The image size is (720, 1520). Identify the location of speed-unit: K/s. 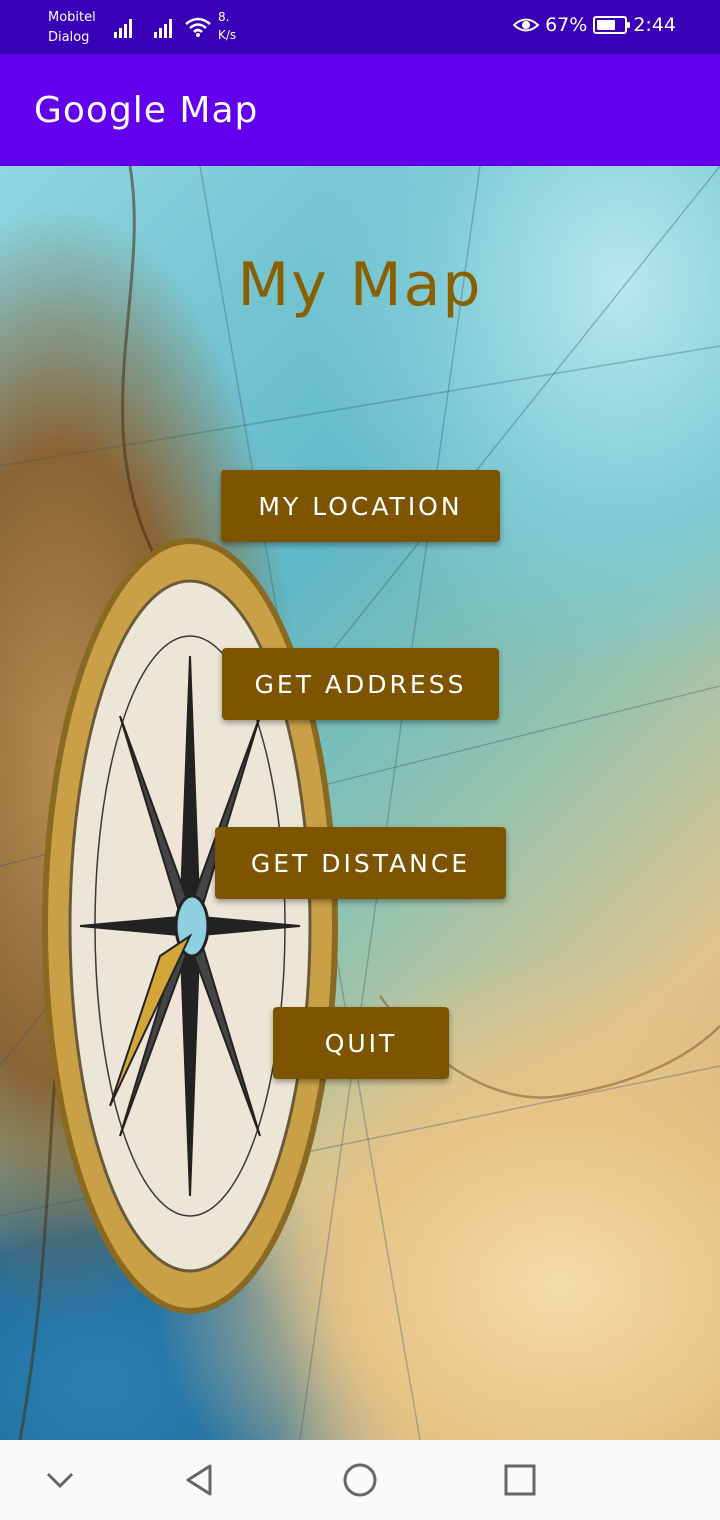
(227, 35).